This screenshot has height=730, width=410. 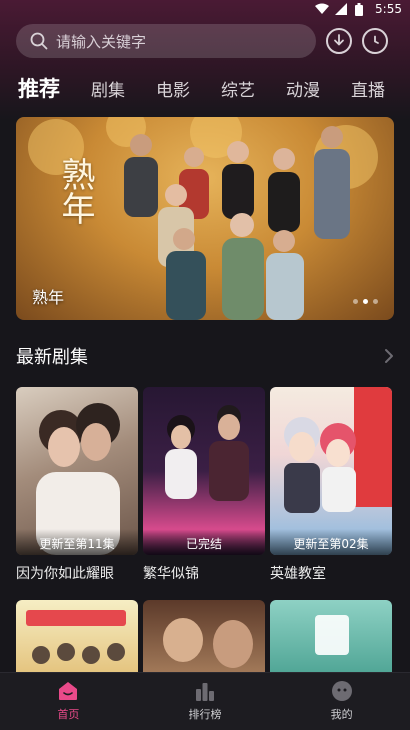 What do you see at coordinates (204, 692) in the screenshot?
I see `chart-icon` at bounding box center [204, 692].